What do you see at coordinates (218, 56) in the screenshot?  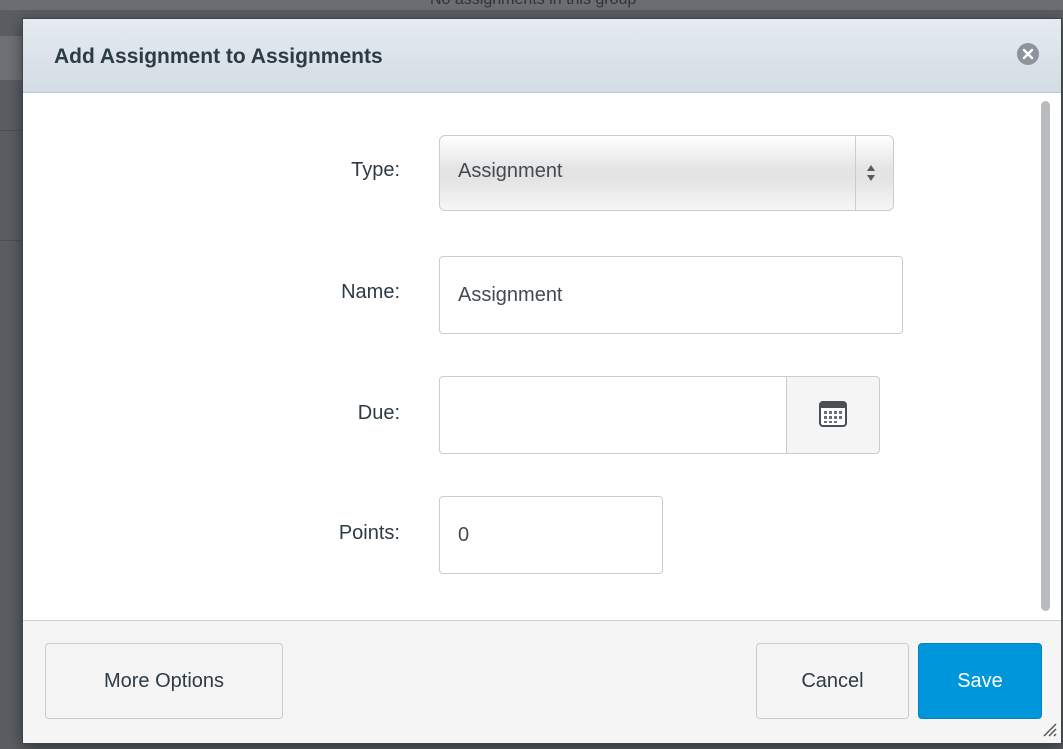 I see `dialog-title: Add Assignment to Assignments` at bounding box center [218, 56].